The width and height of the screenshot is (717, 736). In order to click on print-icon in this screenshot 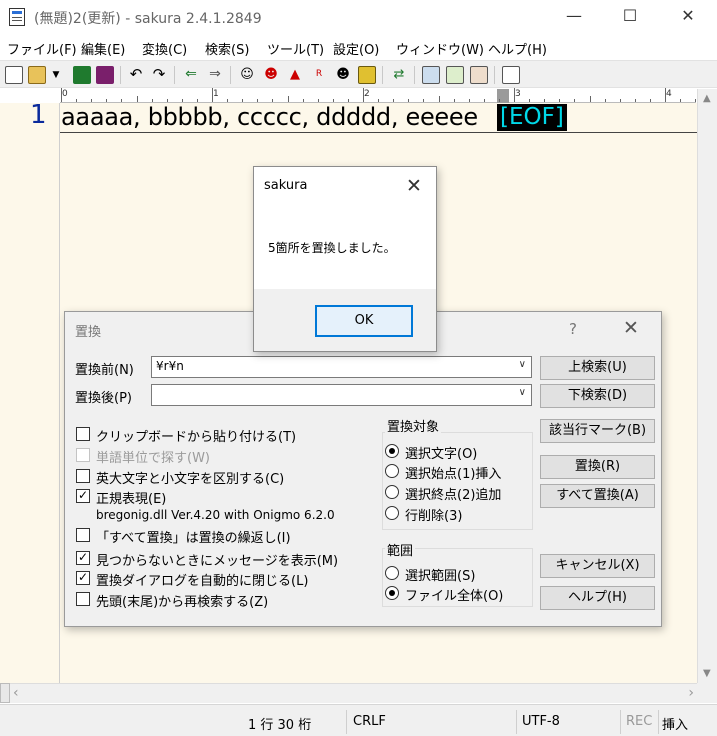, I will do `click(431, 75)`.